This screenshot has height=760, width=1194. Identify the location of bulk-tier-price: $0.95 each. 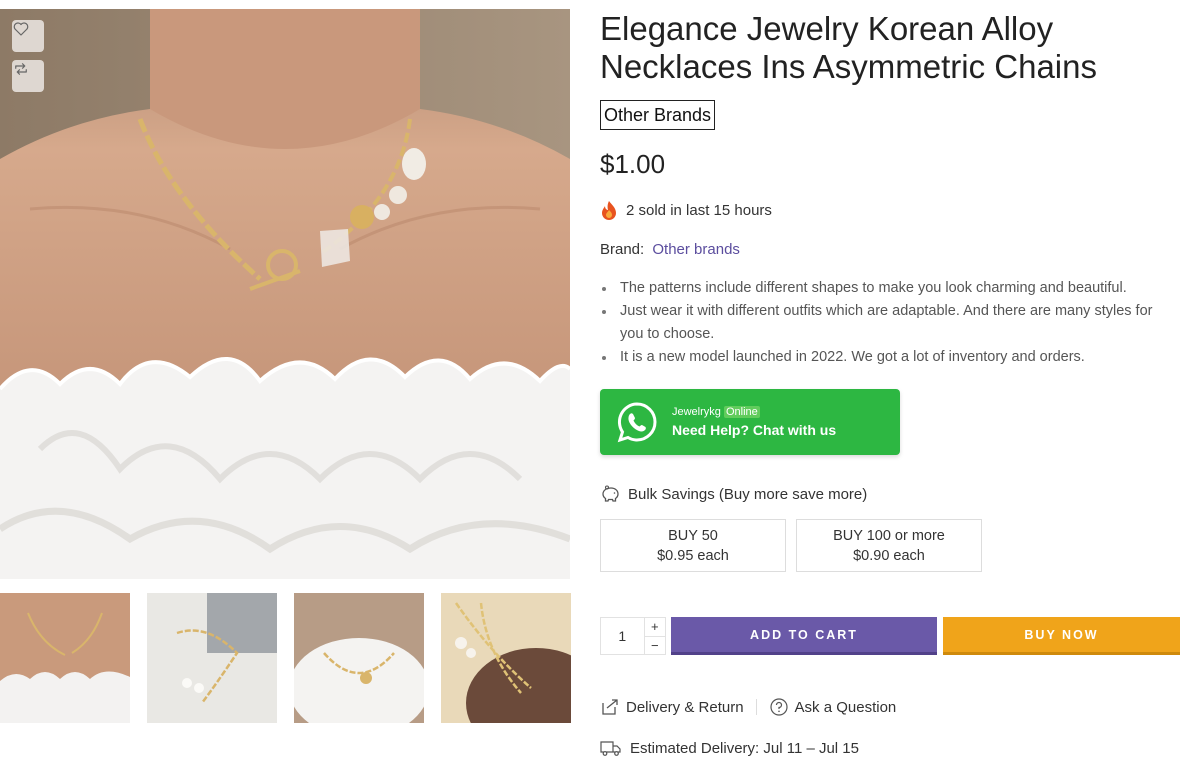
(693, 556).